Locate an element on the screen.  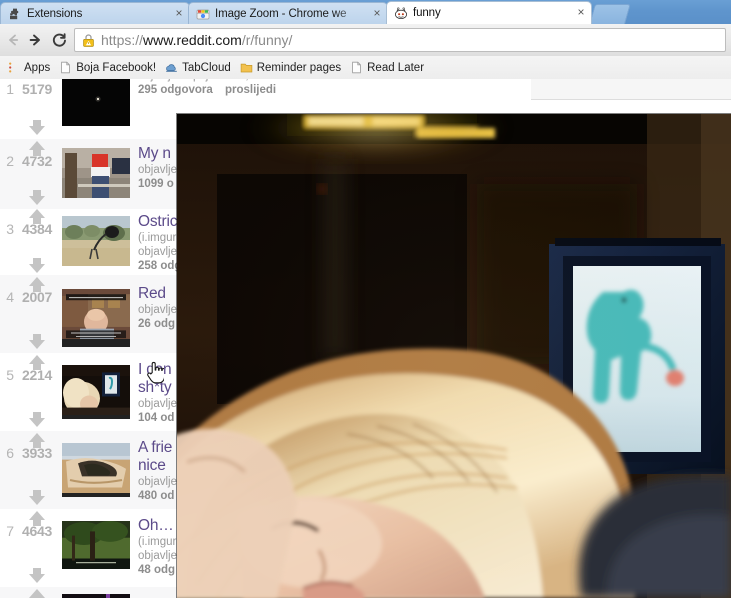
forward-arrow-icon is located at coordinates (34, 40).